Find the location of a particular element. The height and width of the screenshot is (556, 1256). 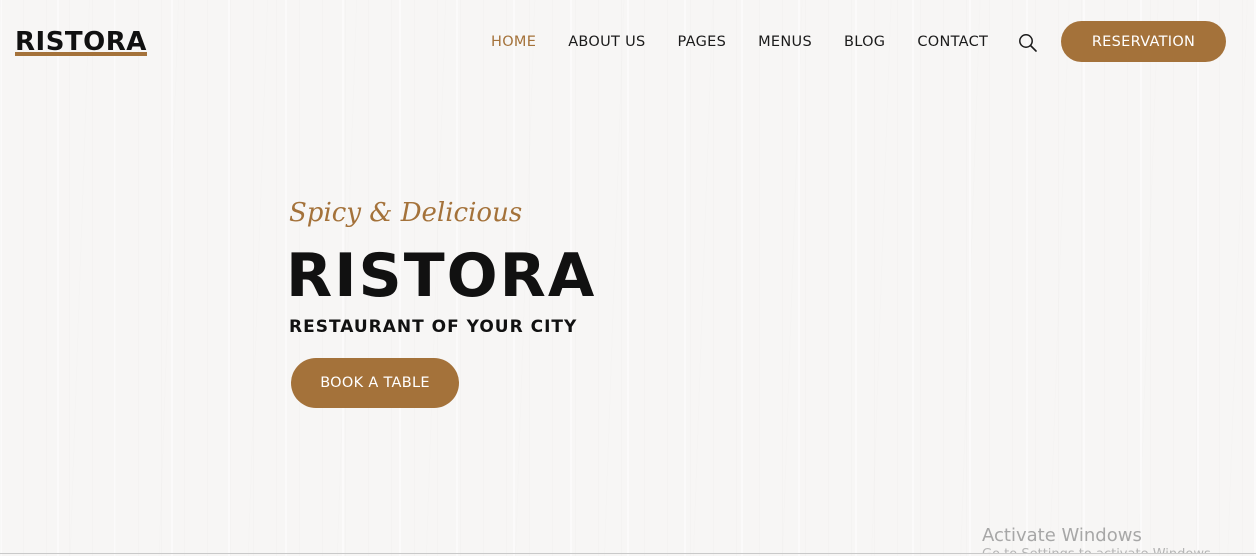

nav-item-about-us: ABOUT US is located at coordinates (606, 42).